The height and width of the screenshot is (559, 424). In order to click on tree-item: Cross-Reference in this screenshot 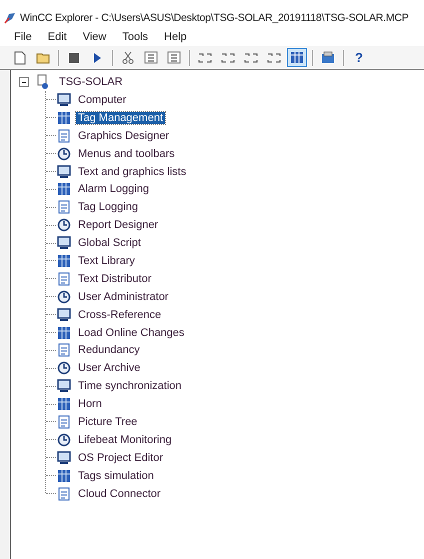, I will do `click(120, 314)`.